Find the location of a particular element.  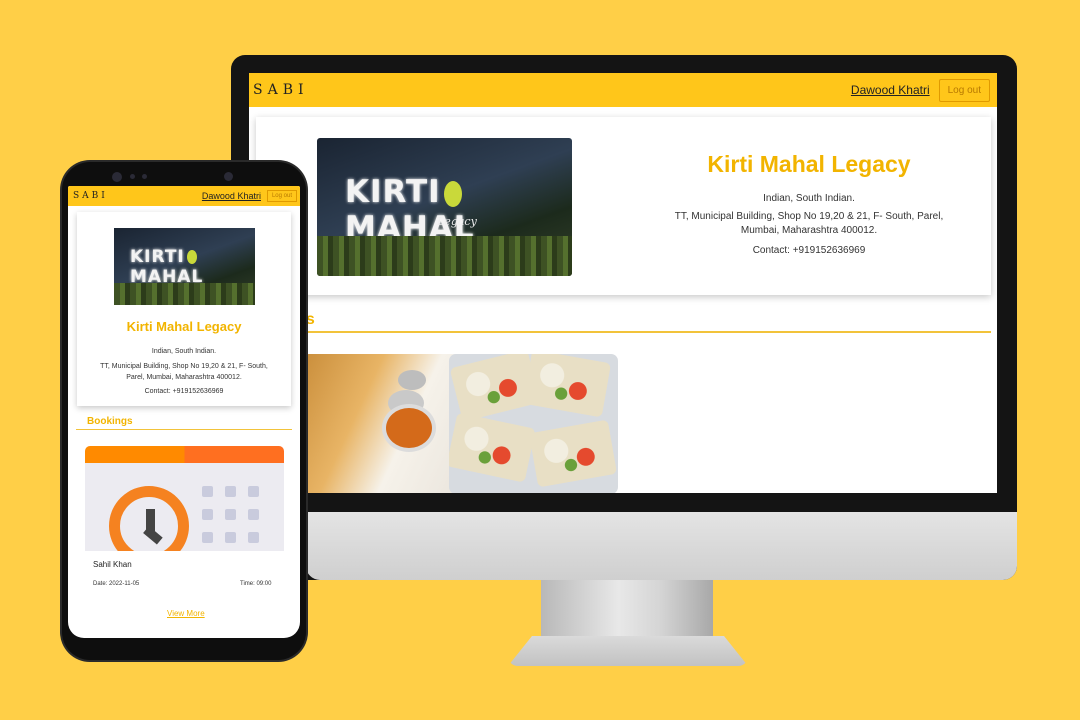

sign-subtitle: Legacy is located at coordinates (457, 221).